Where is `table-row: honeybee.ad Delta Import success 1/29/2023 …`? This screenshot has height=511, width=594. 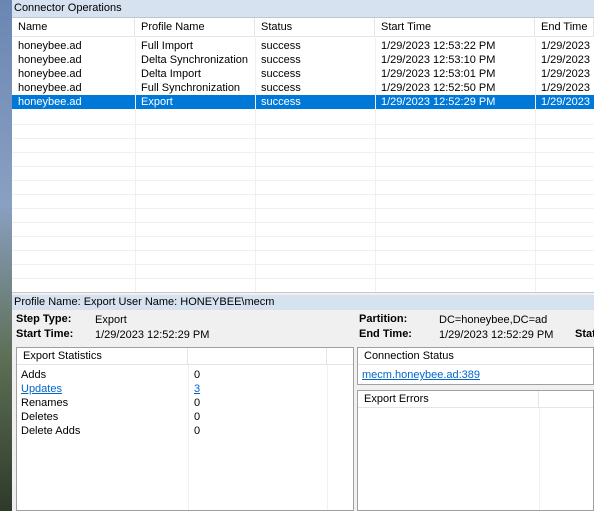
table-row: honeybee.ad Delta Import success 1/29/2023 … is located at coordinates (303, 74).